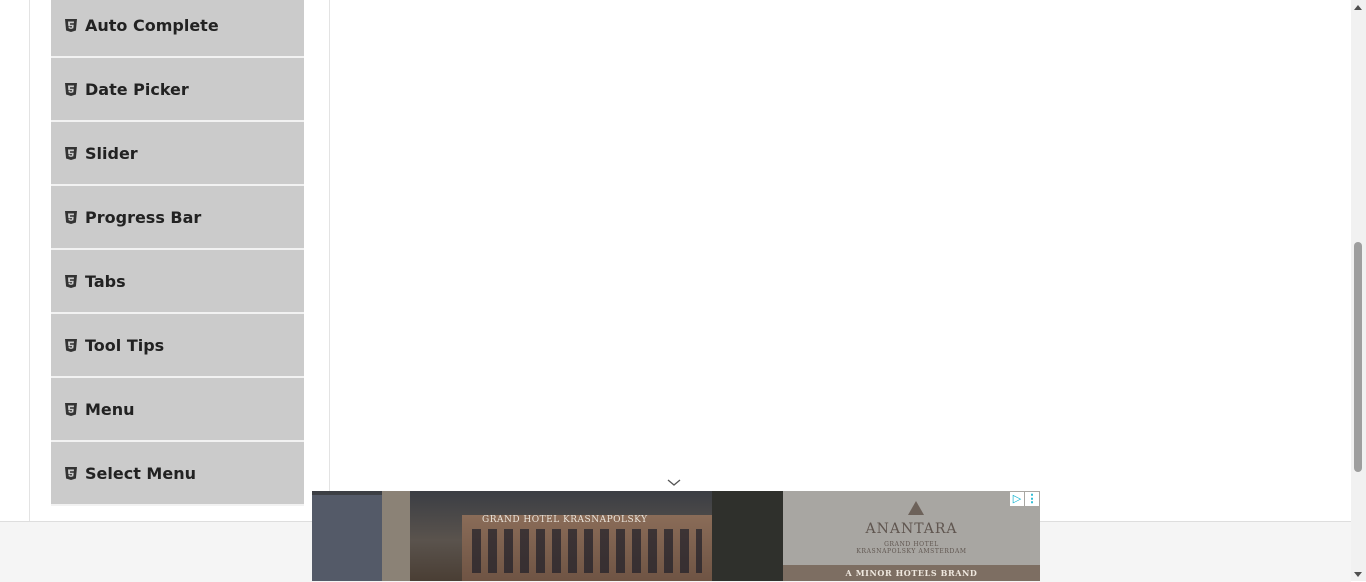  Describe the element at coordinates (329, 260) in the screenshot. I see `sidebar-divider` at that location.